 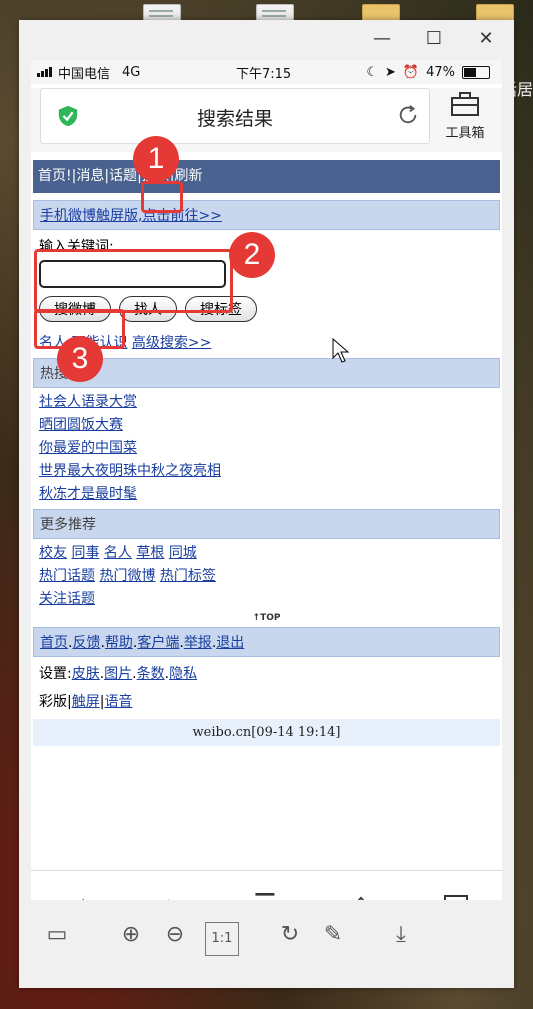 What do you see at coordinates (54, 643) in the screenshot?
I see `footer-home-link: 首页` at bounding box center [54, 643].